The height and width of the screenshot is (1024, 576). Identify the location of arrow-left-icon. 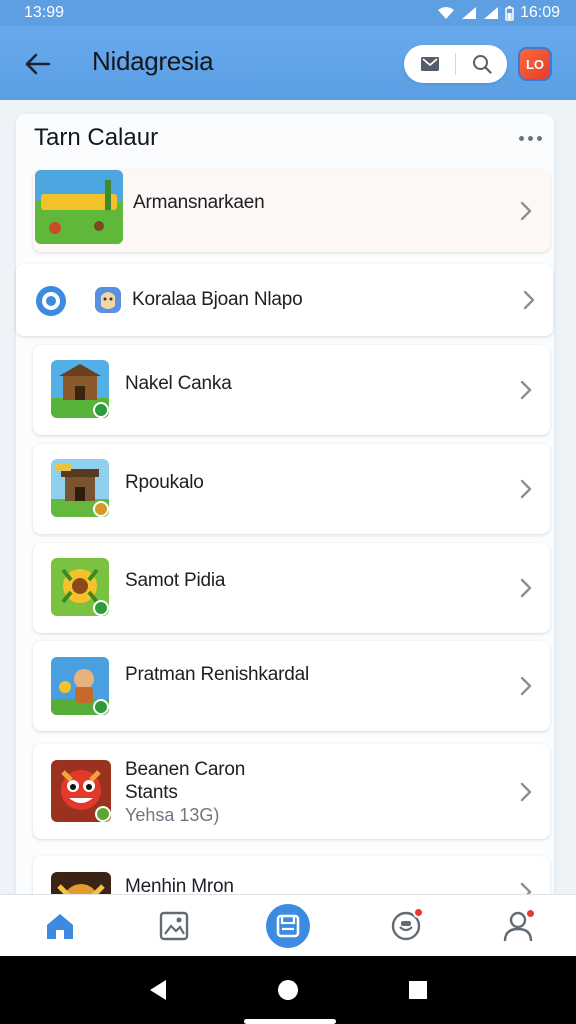
(38, 64).